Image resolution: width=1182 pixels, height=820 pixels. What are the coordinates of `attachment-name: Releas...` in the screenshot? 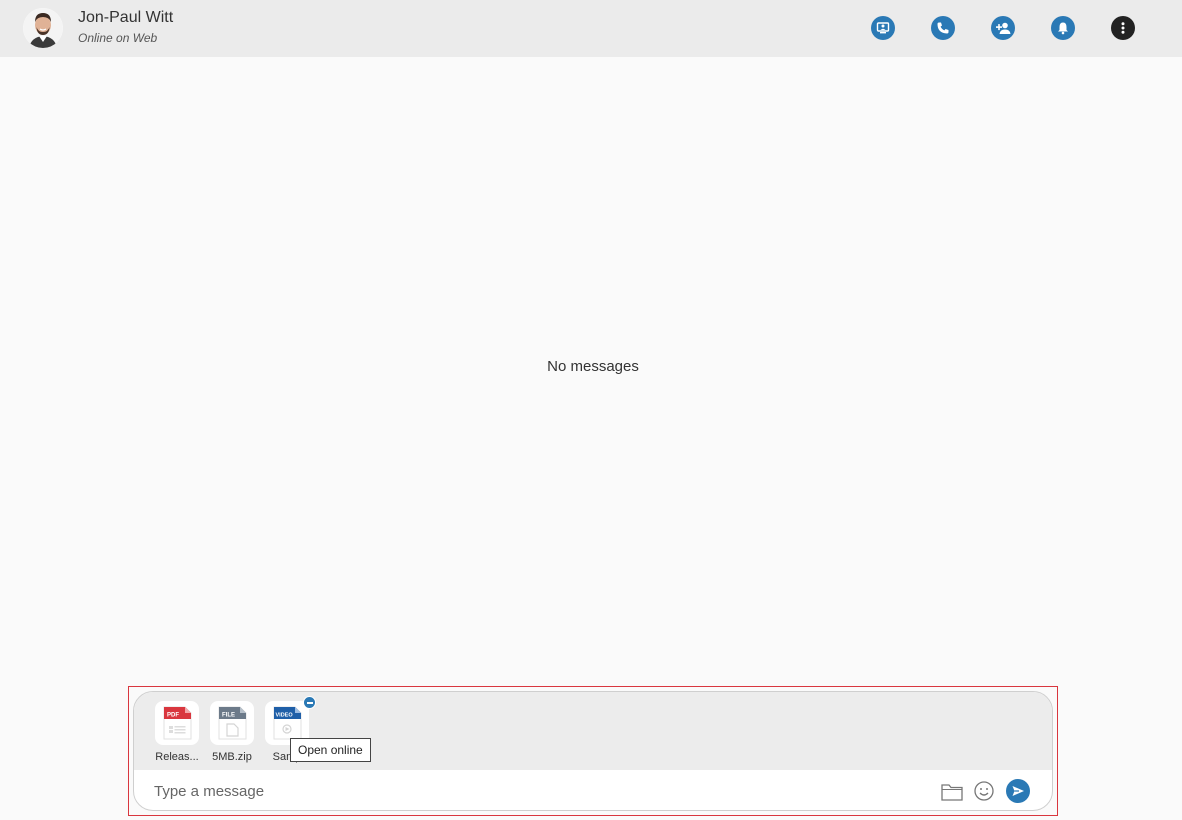 It's located at (177, 757).